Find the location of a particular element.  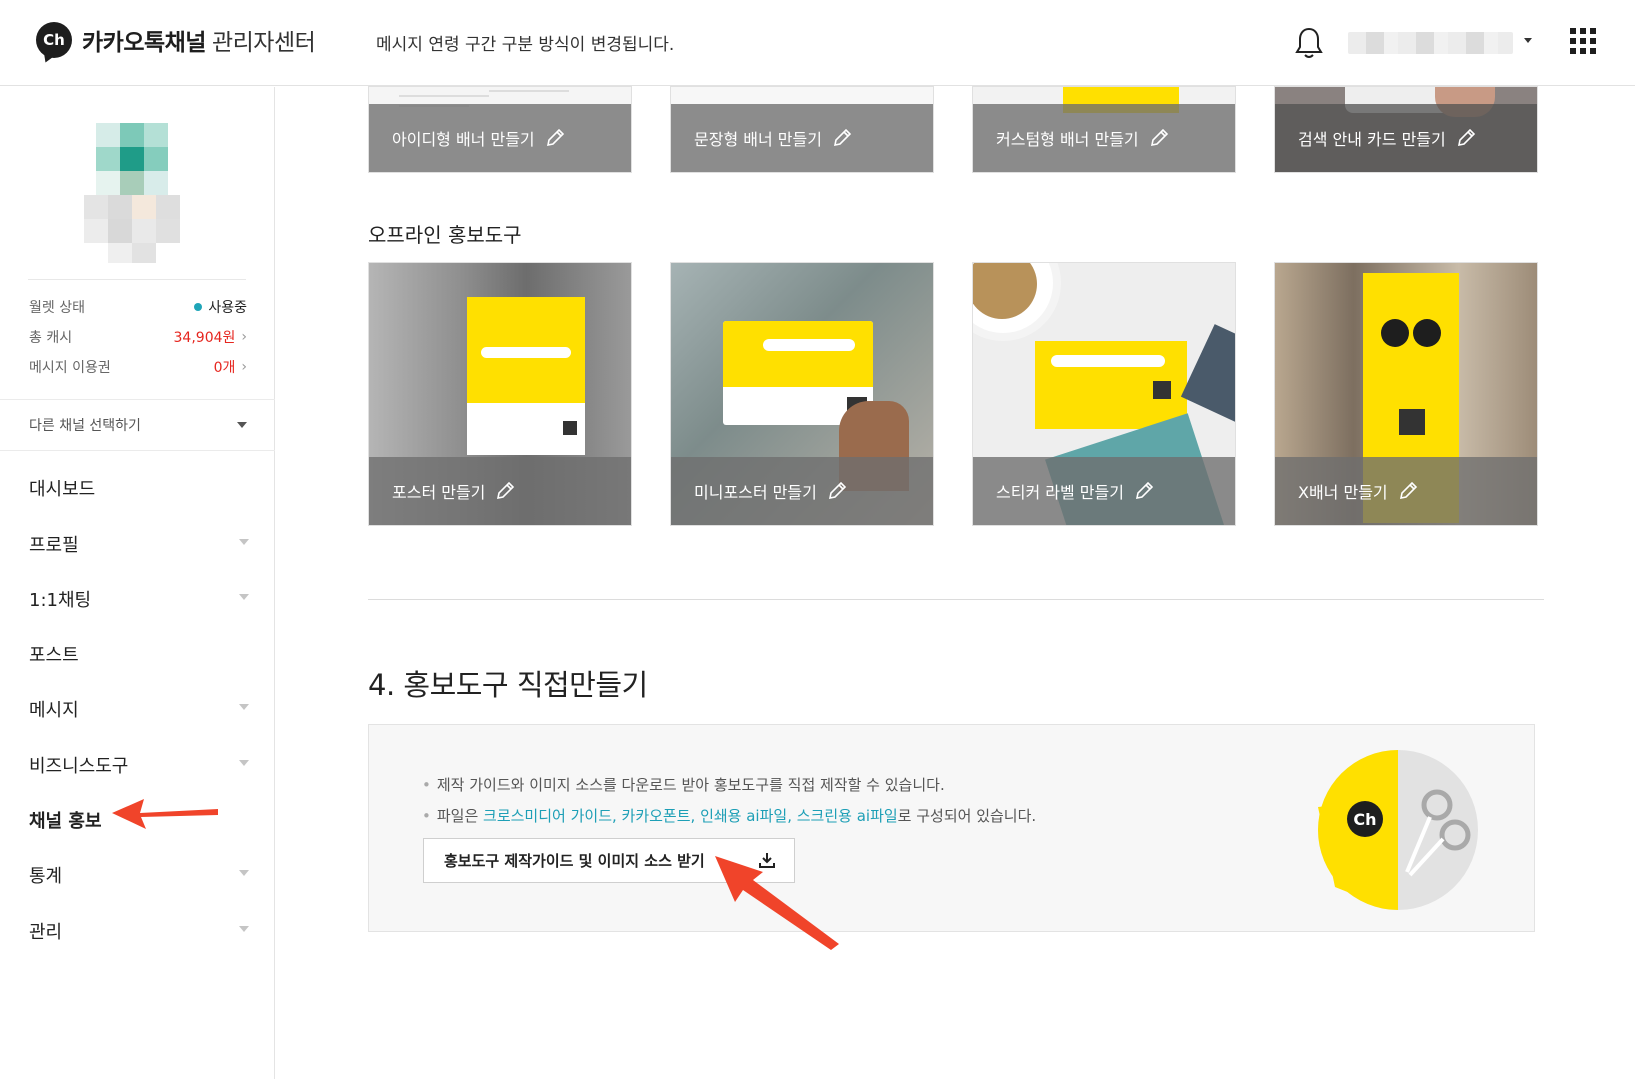

card-label: 미니포스터 만들기 is located at coordinates (802, 491).